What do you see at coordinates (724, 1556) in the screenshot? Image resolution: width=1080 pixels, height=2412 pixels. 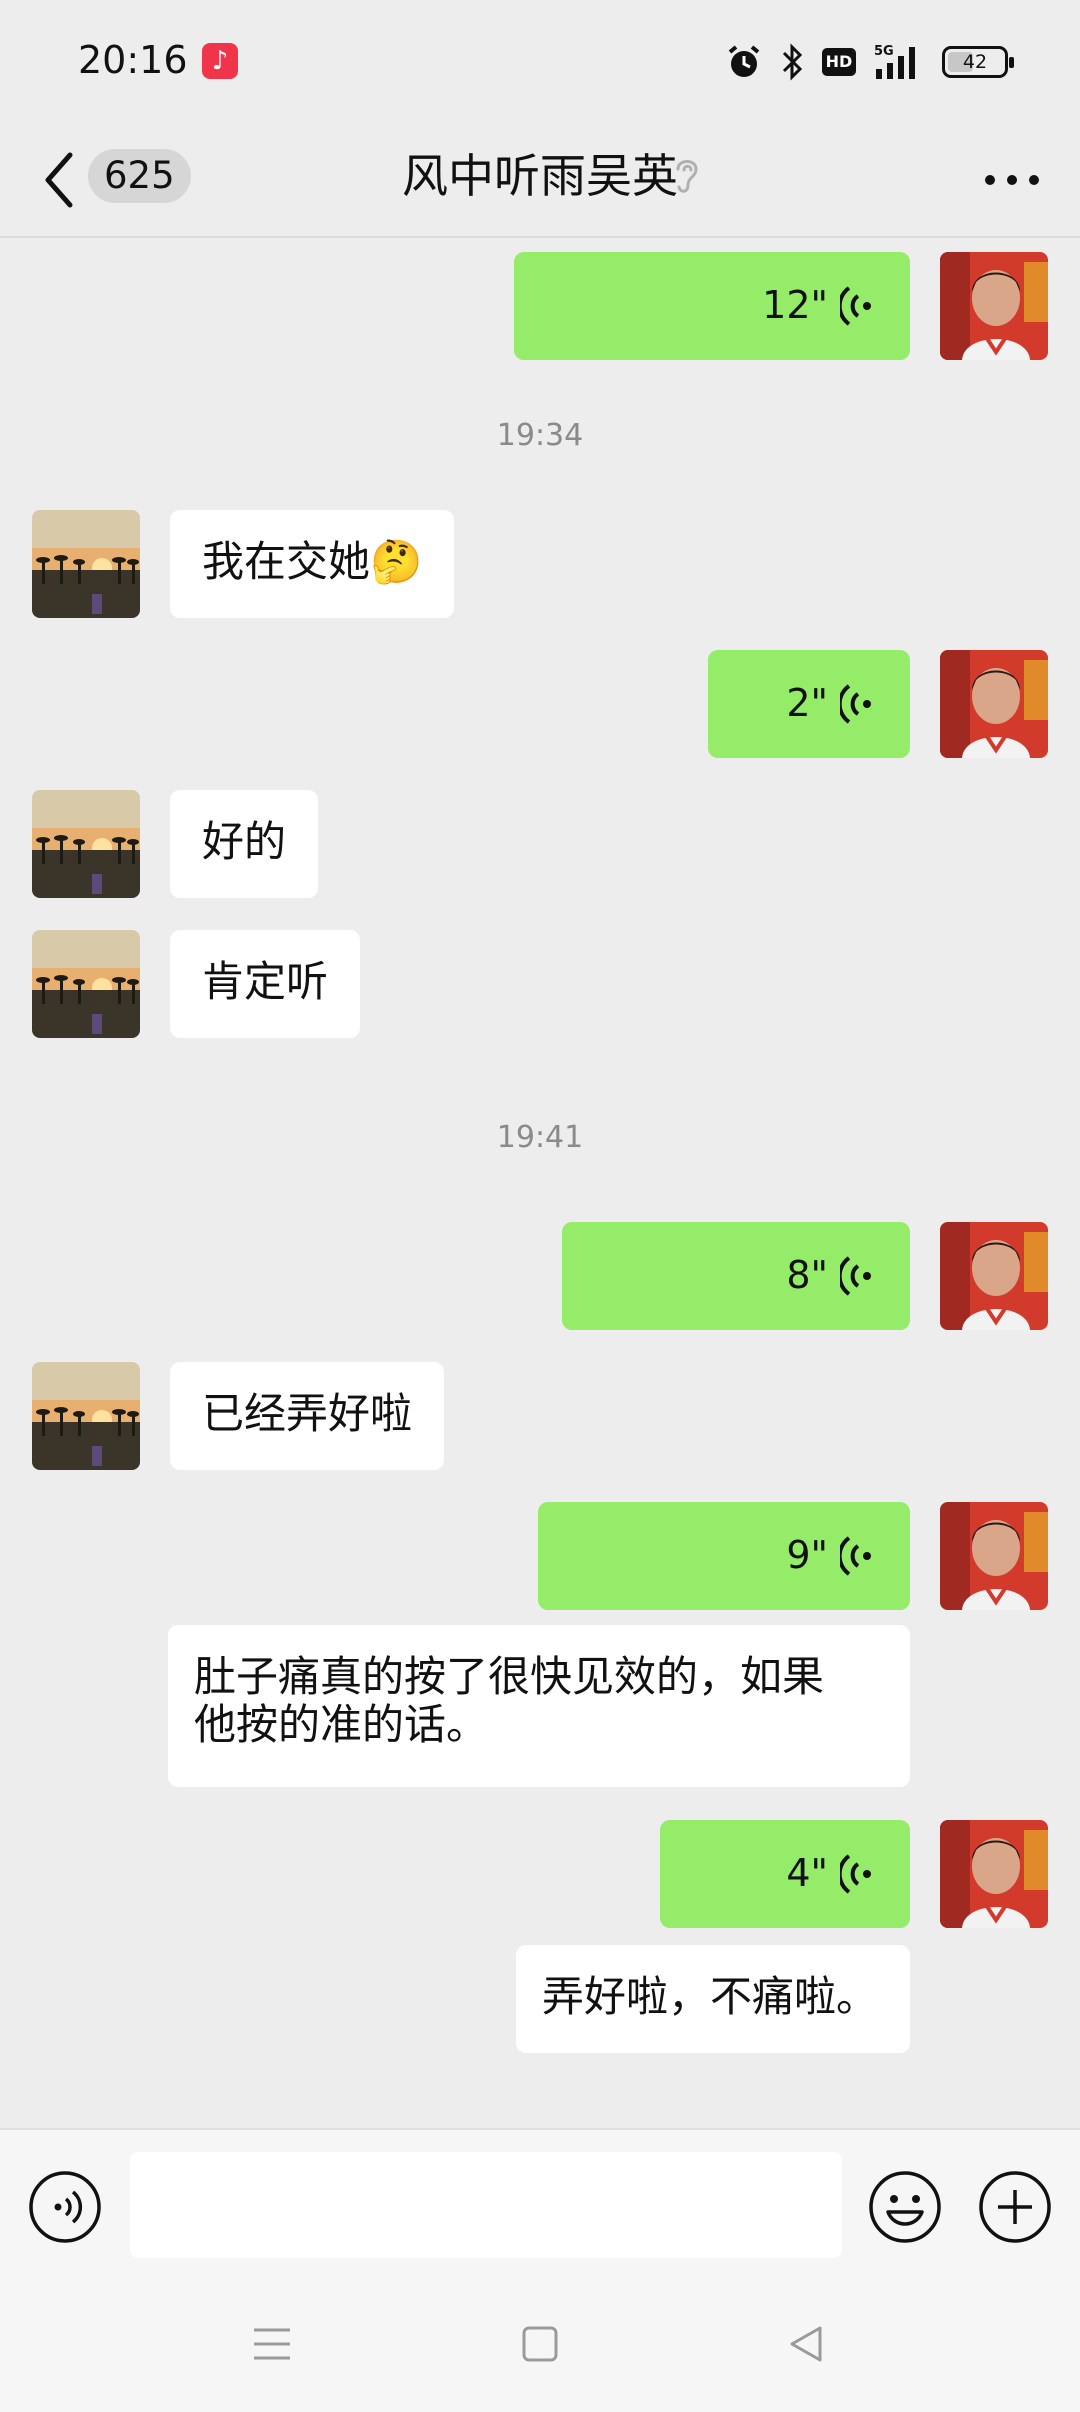 I see `voice-message-bubble: 9"` at bounding box center [724, 1556].